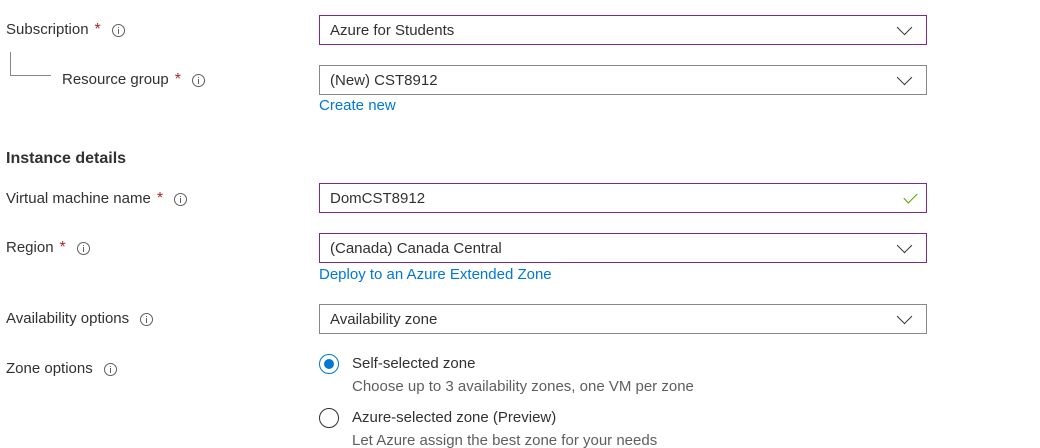  Describe the element at coordinates (47, 29) in the screenshot. I see `subscription-label: Subscription` at that location.